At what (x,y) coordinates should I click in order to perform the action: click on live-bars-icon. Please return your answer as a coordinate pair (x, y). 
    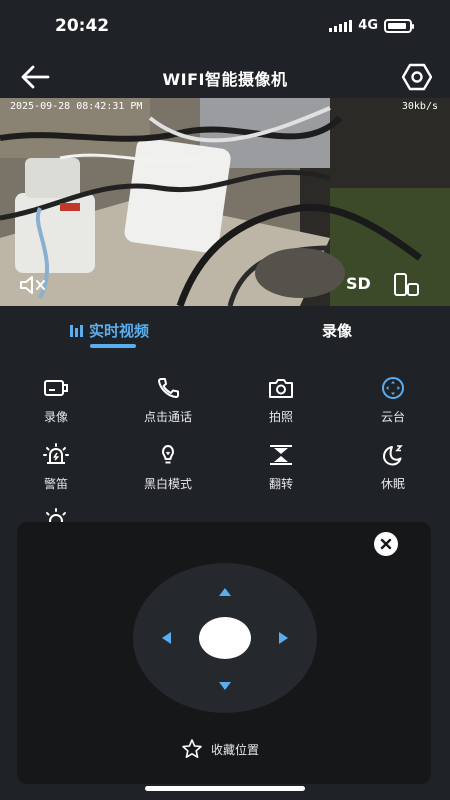
    Looking at the image, I should click on (76, 330).